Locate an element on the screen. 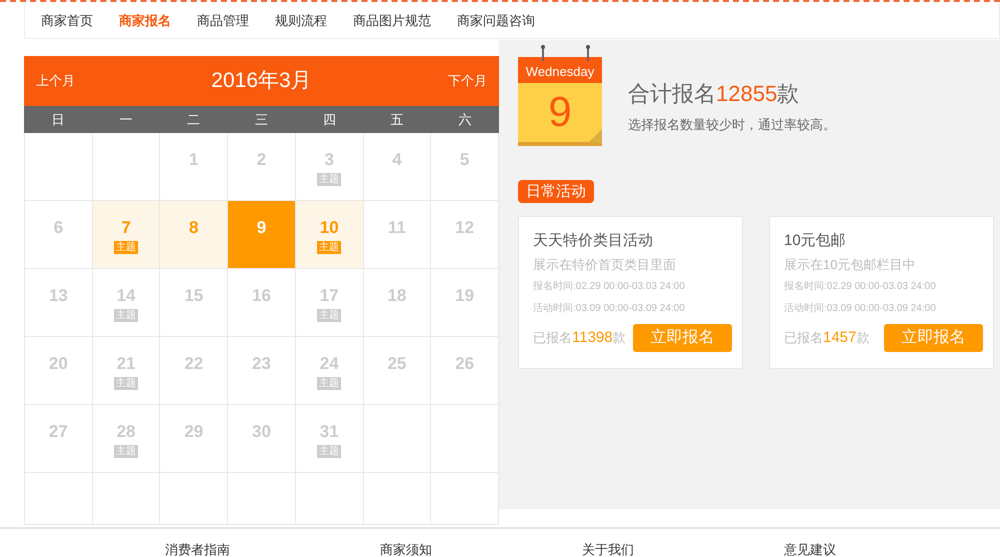  nav-link: 商品管理 is located at coordinates (223, 20).